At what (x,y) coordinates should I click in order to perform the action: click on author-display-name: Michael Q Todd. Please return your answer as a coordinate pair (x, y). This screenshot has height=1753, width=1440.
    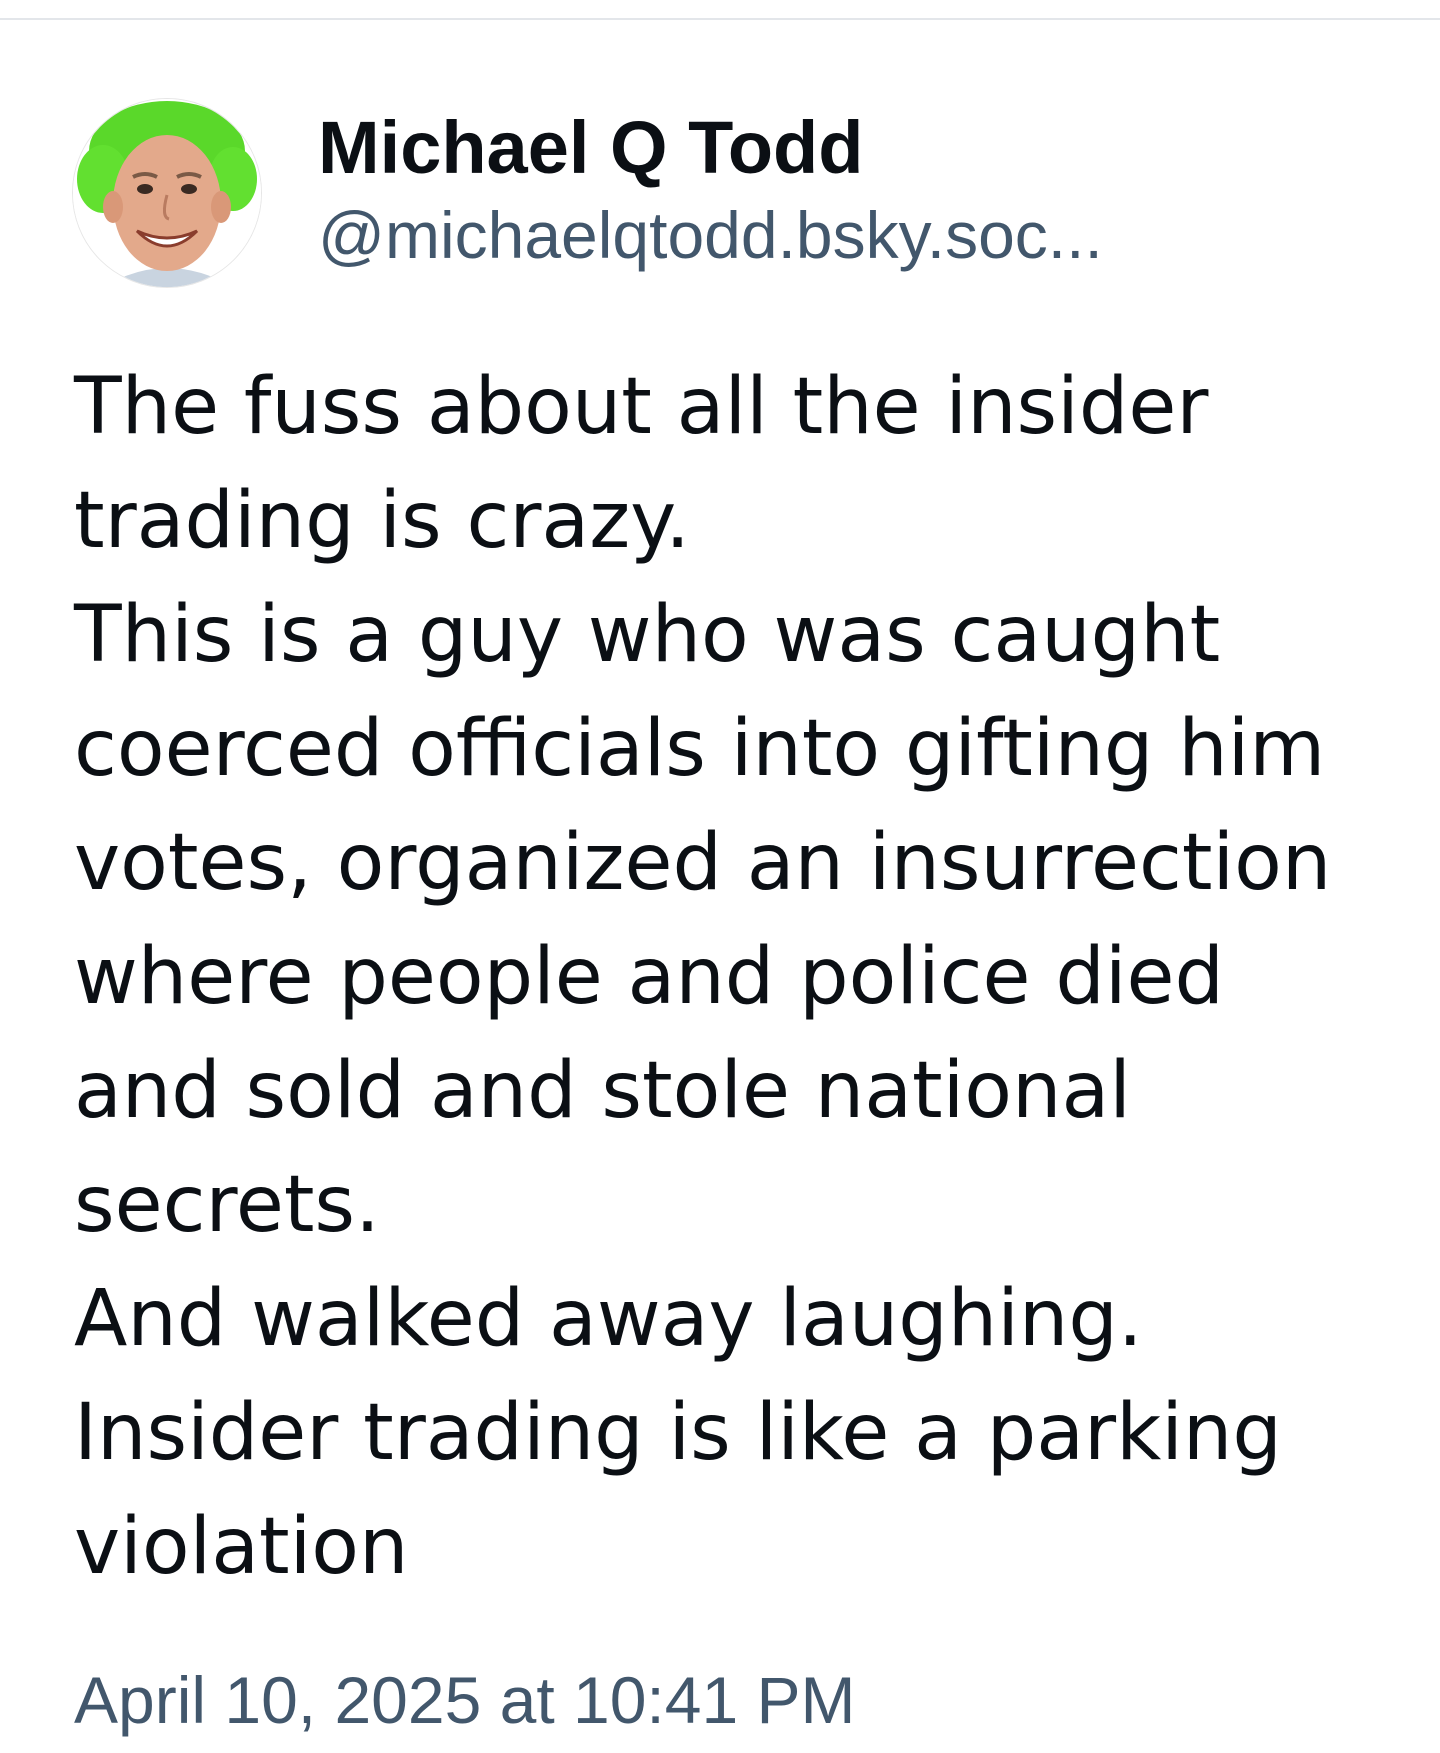
    Looking at the image, I should click on (843, 148).